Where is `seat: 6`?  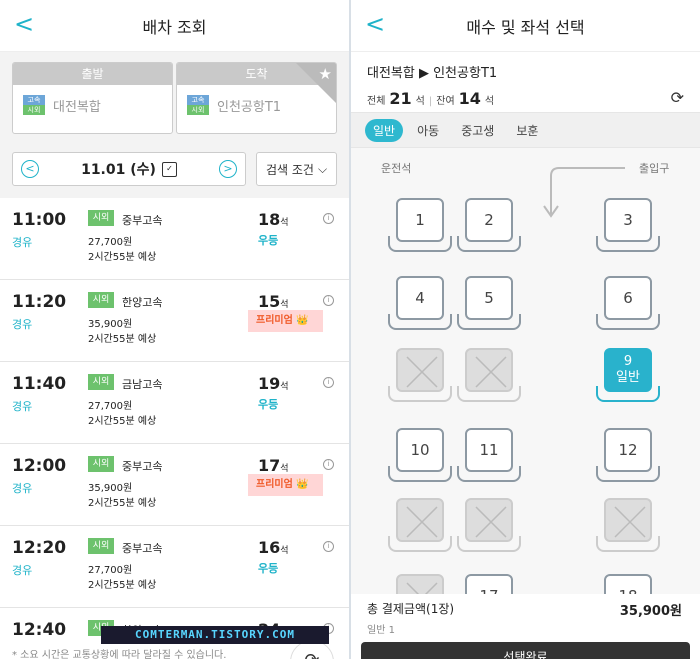
seat: 6 is located at coordinates (628, 303).